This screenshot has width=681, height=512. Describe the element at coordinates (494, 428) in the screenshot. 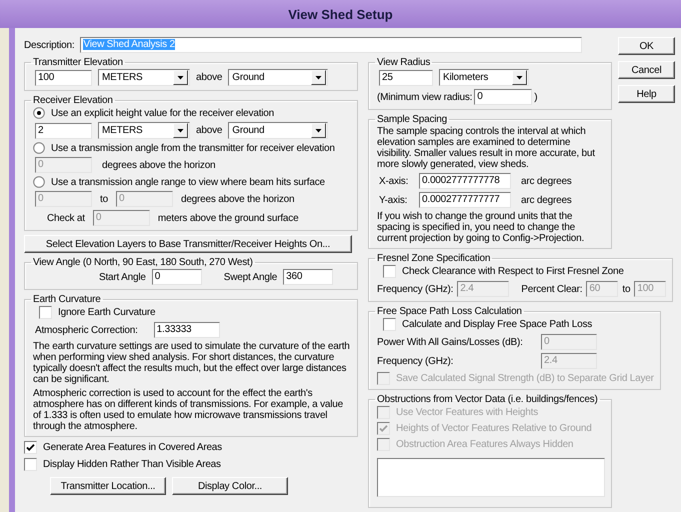

I see `checkbox-label: Heights of Vector Features Relative to Ground` at that location.